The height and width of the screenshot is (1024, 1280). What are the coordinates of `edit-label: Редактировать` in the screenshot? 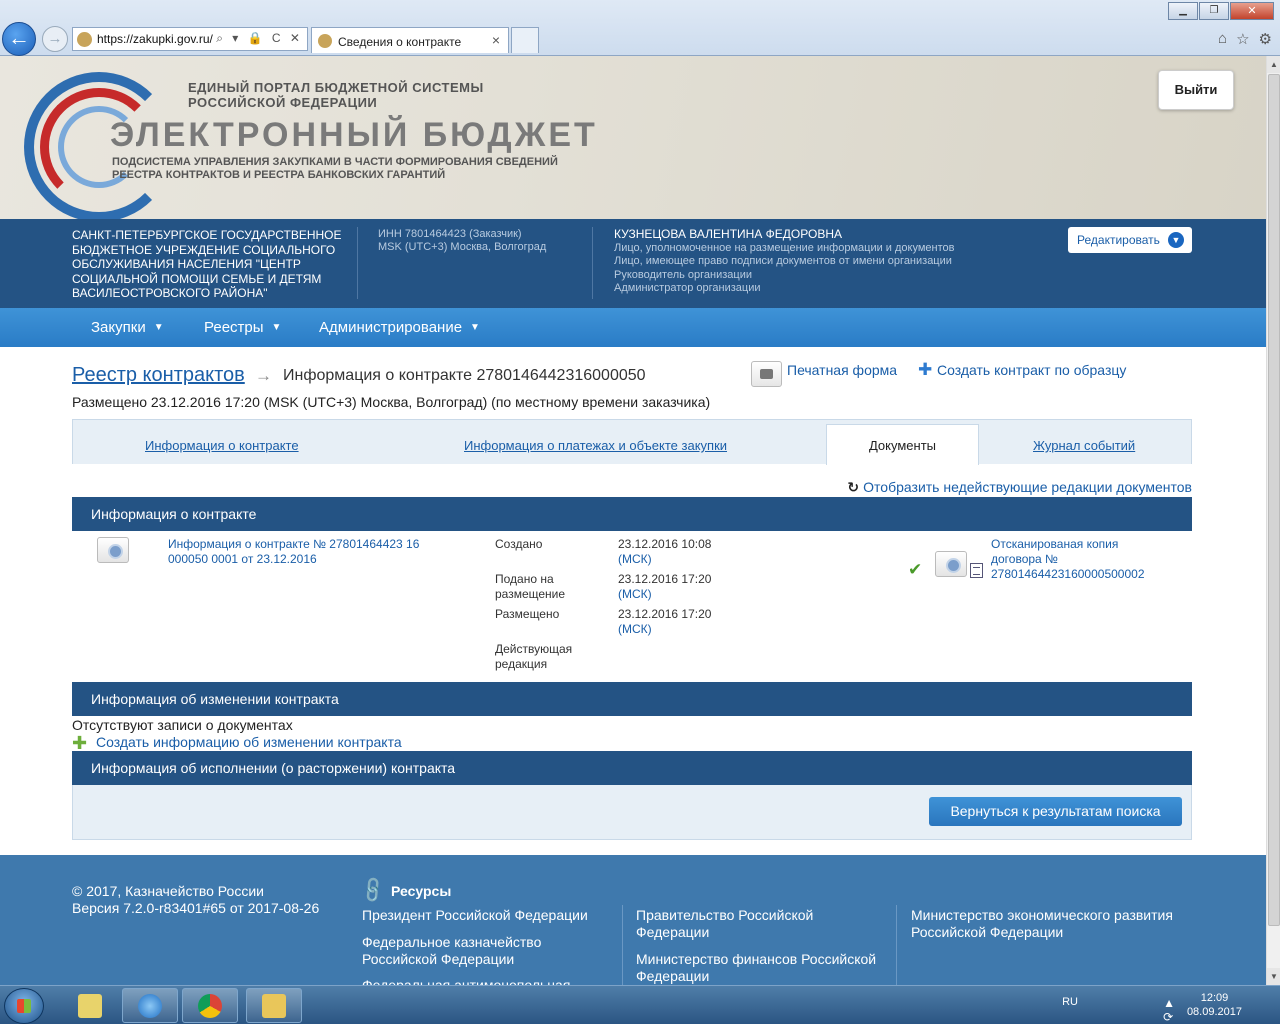 It's located at (1118, 240).